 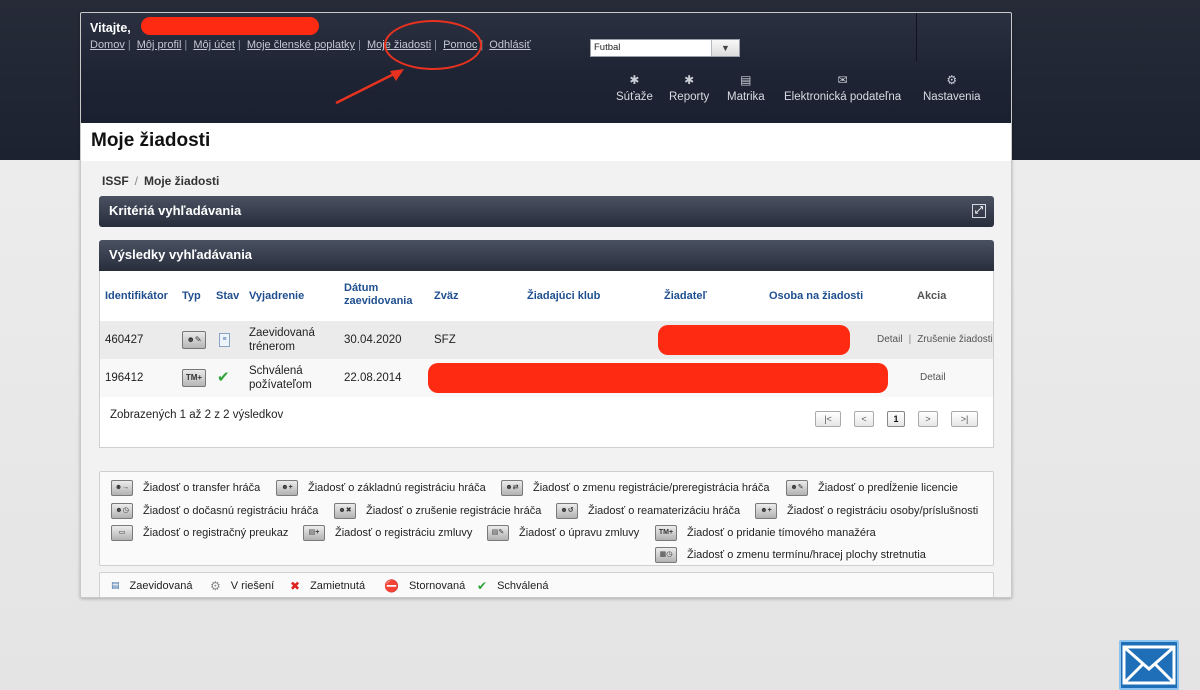 I want to click on sport-select-value: Futbal, so click(x=607, y=47).